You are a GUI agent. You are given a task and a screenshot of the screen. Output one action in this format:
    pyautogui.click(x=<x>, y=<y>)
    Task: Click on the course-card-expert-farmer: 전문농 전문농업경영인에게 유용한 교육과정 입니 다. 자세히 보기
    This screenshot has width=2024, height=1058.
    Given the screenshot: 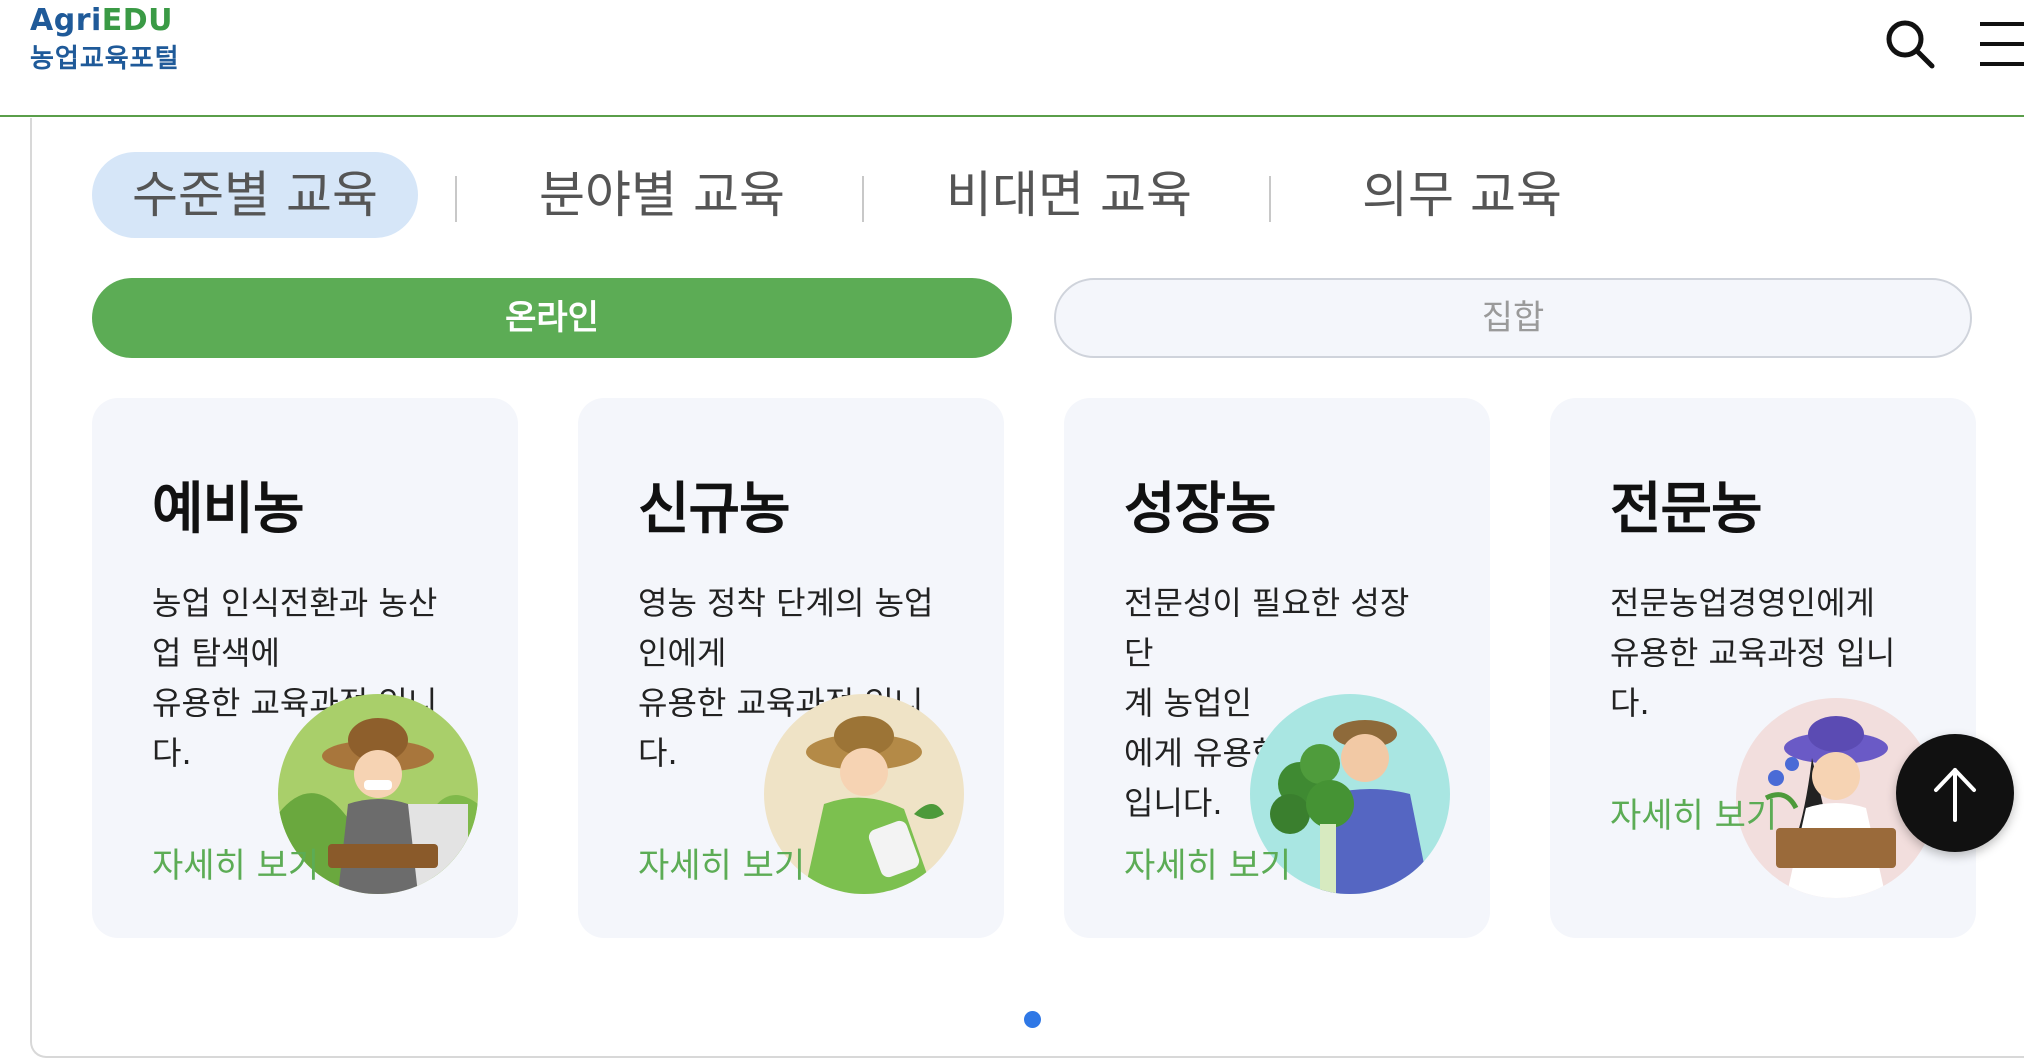 What is the action you would take?
    pyautogui.click(x=1763, y=668)
    